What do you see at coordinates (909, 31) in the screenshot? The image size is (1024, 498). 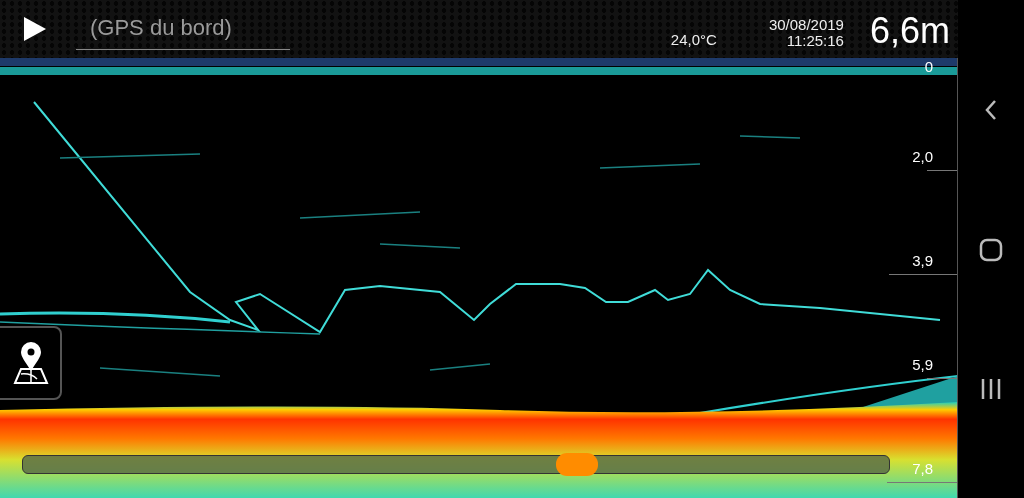 I see `depth-reading: 6,6m` at bounding box center [909, 31].